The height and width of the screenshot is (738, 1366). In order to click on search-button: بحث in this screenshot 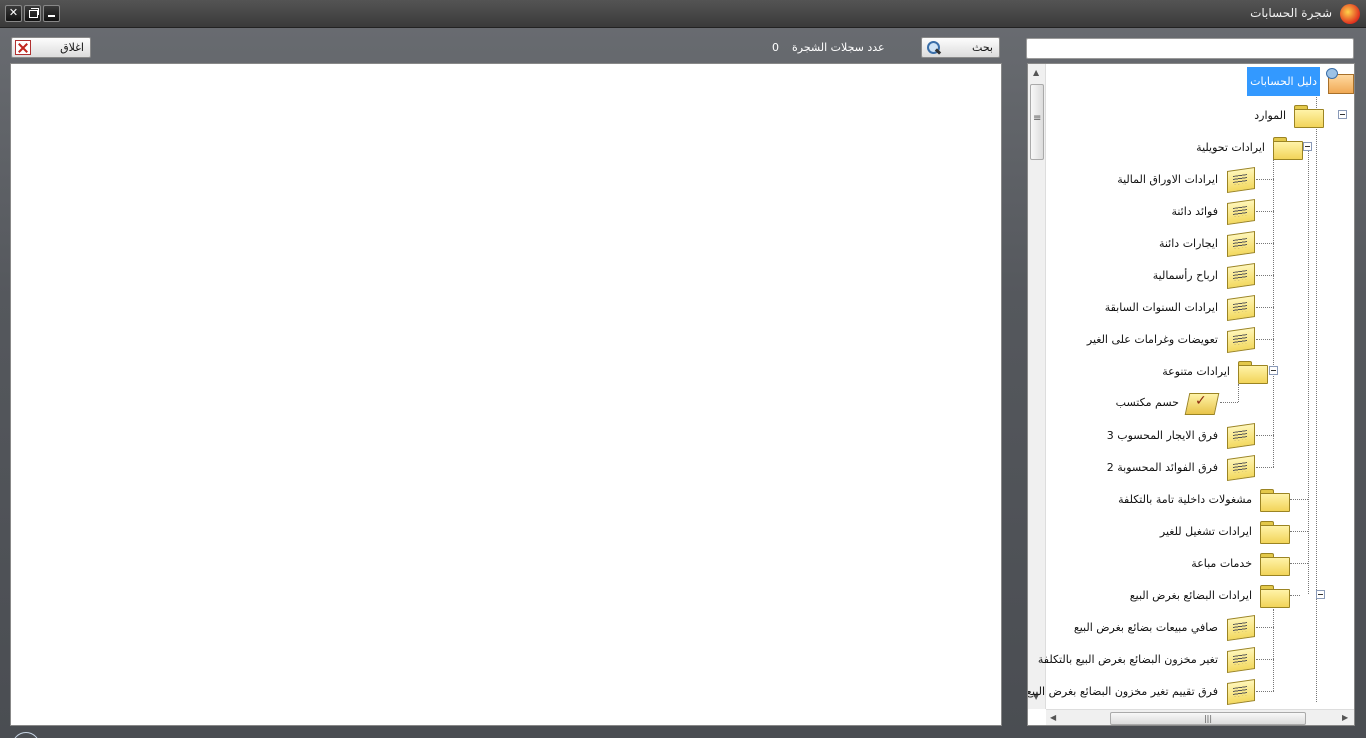, I will do `click(960, 47)`.